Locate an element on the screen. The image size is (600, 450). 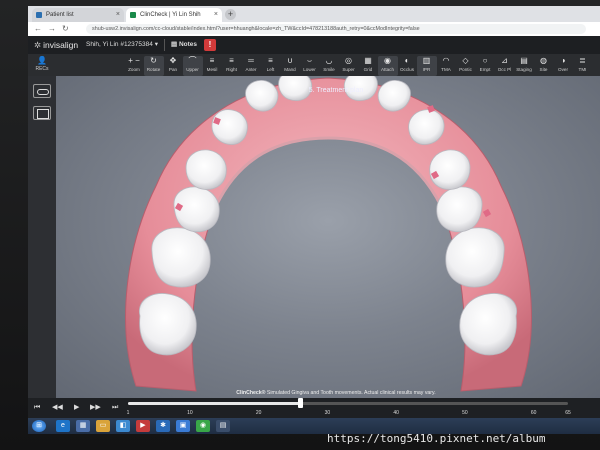
tool-mesil-button: ≡ Mesil is located at coordinates (212, 66).